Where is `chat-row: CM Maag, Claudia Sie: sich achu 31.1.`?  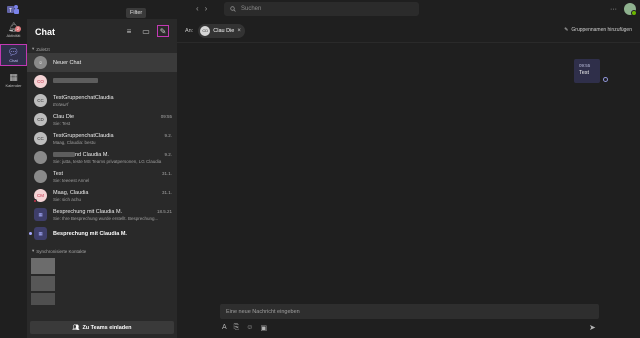 chat-row: CM Maag, Claudia Sie: sich achu 31.1. is located at coordinates (102, 195).